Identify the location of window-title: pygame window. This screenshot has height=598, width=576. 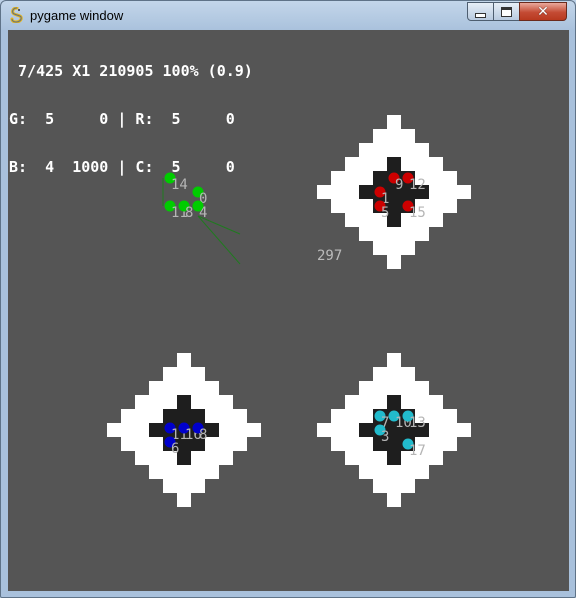
(77, 15).